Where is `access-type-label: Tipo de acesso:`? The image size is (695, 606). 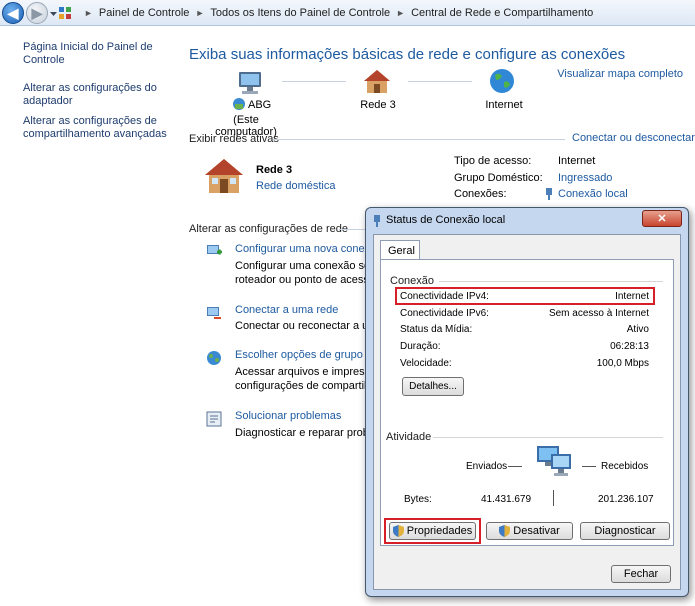 access-type-label: Tipo de acesso: is located at coordinates (493, 161).